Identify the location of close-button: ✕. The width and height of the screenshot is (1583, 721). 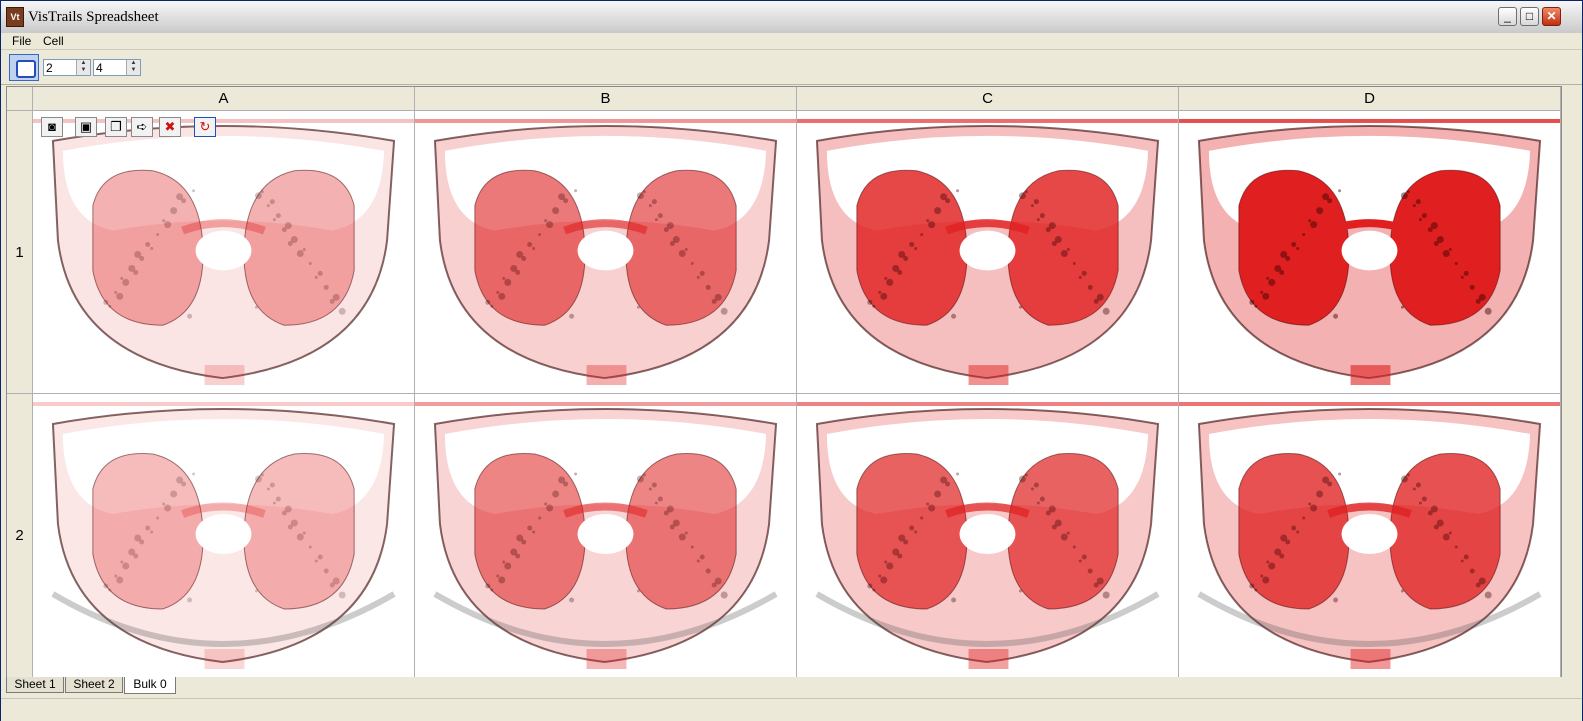
(1551, 16).